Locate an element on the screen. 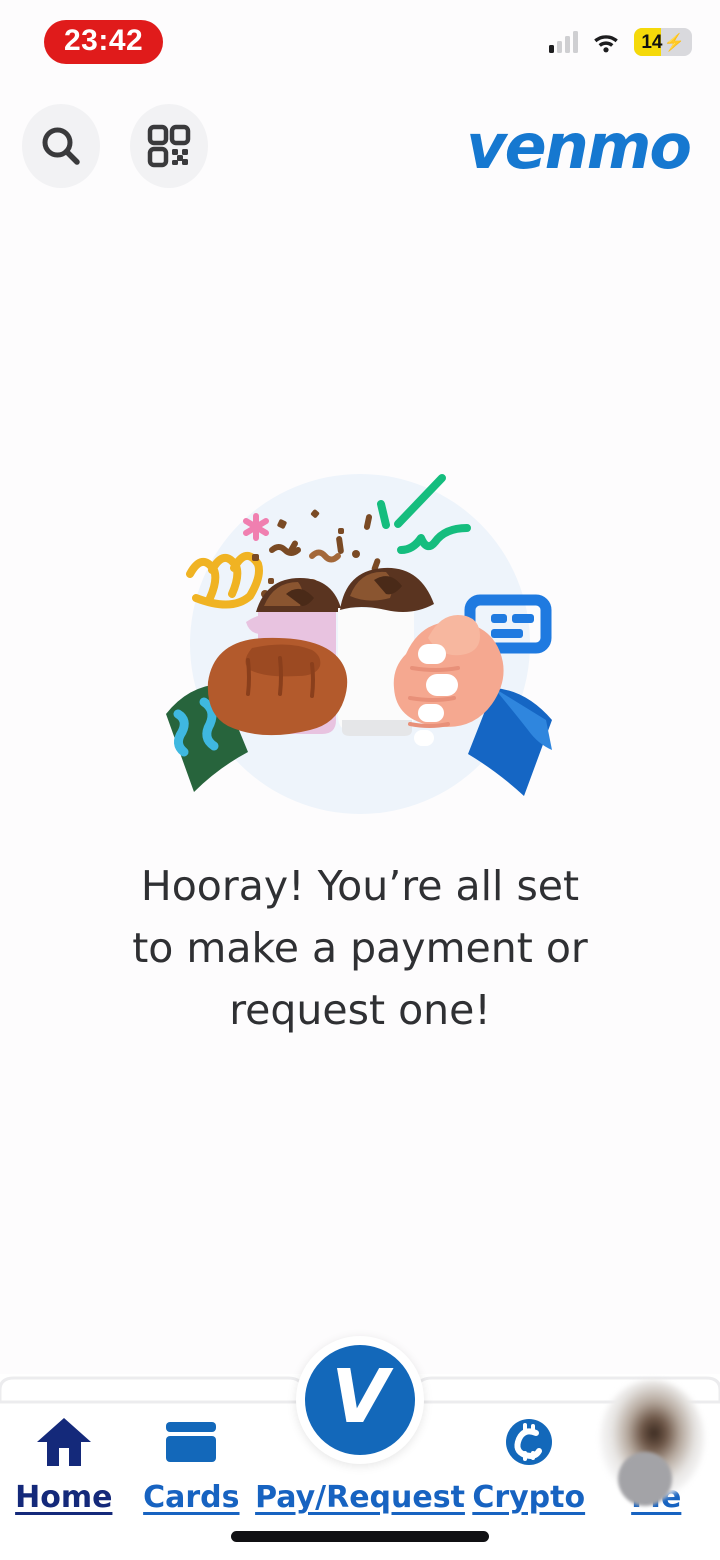 The height and width of the screenshot is (1560, 720). charging-bolt-icon: ⚡ is located at coordinates (674, 42).